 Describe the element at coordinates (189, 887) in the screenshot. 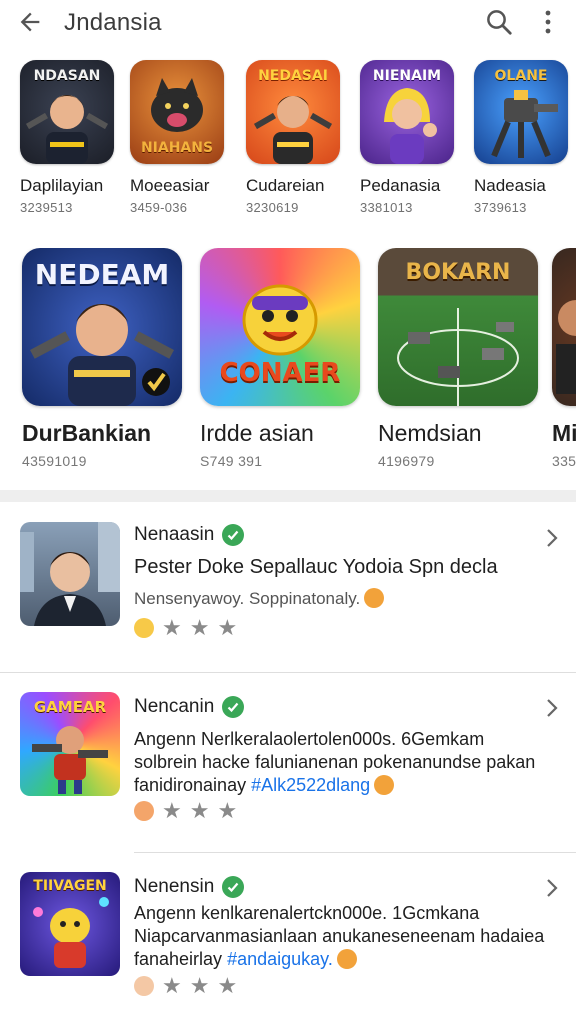

I see `item-header: Nenensin` at that location.